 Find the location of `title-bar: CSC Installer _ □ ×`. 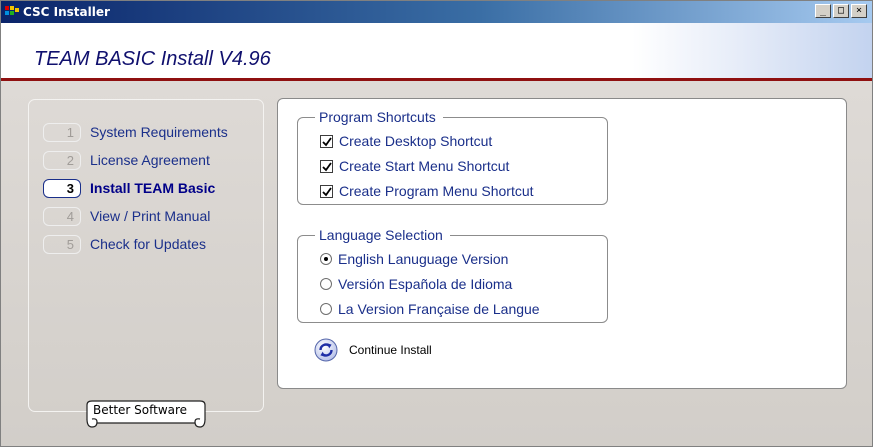

title-bar: CSC Installer _ □ × is located at coordinates (436, 12).